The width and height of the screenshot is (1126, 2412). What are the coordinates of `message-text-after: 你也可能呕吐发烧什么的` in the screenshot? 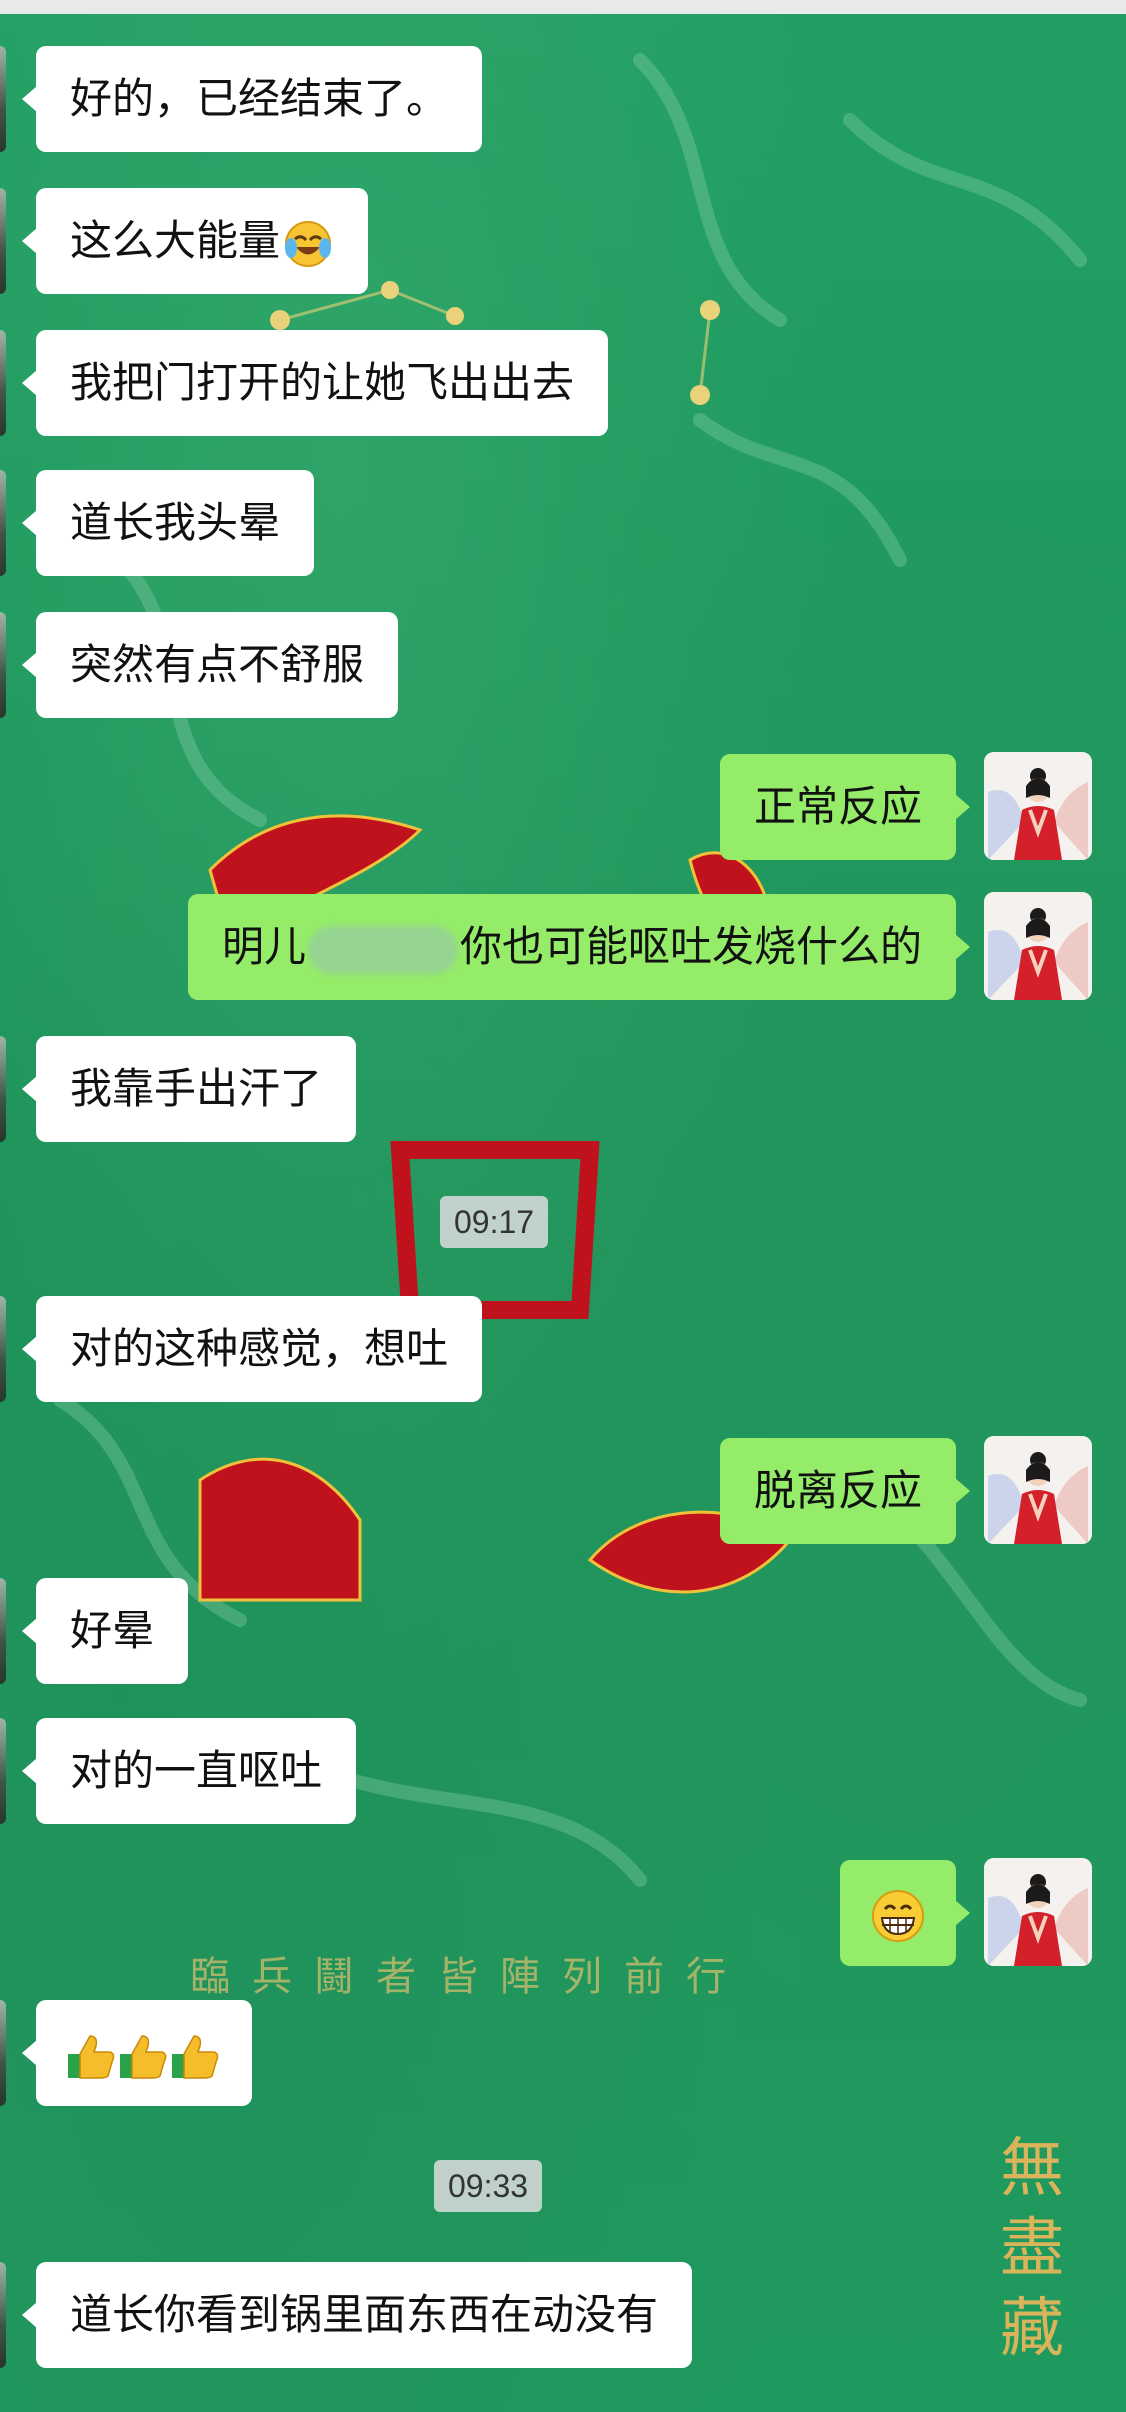 It's located at (690, 946).